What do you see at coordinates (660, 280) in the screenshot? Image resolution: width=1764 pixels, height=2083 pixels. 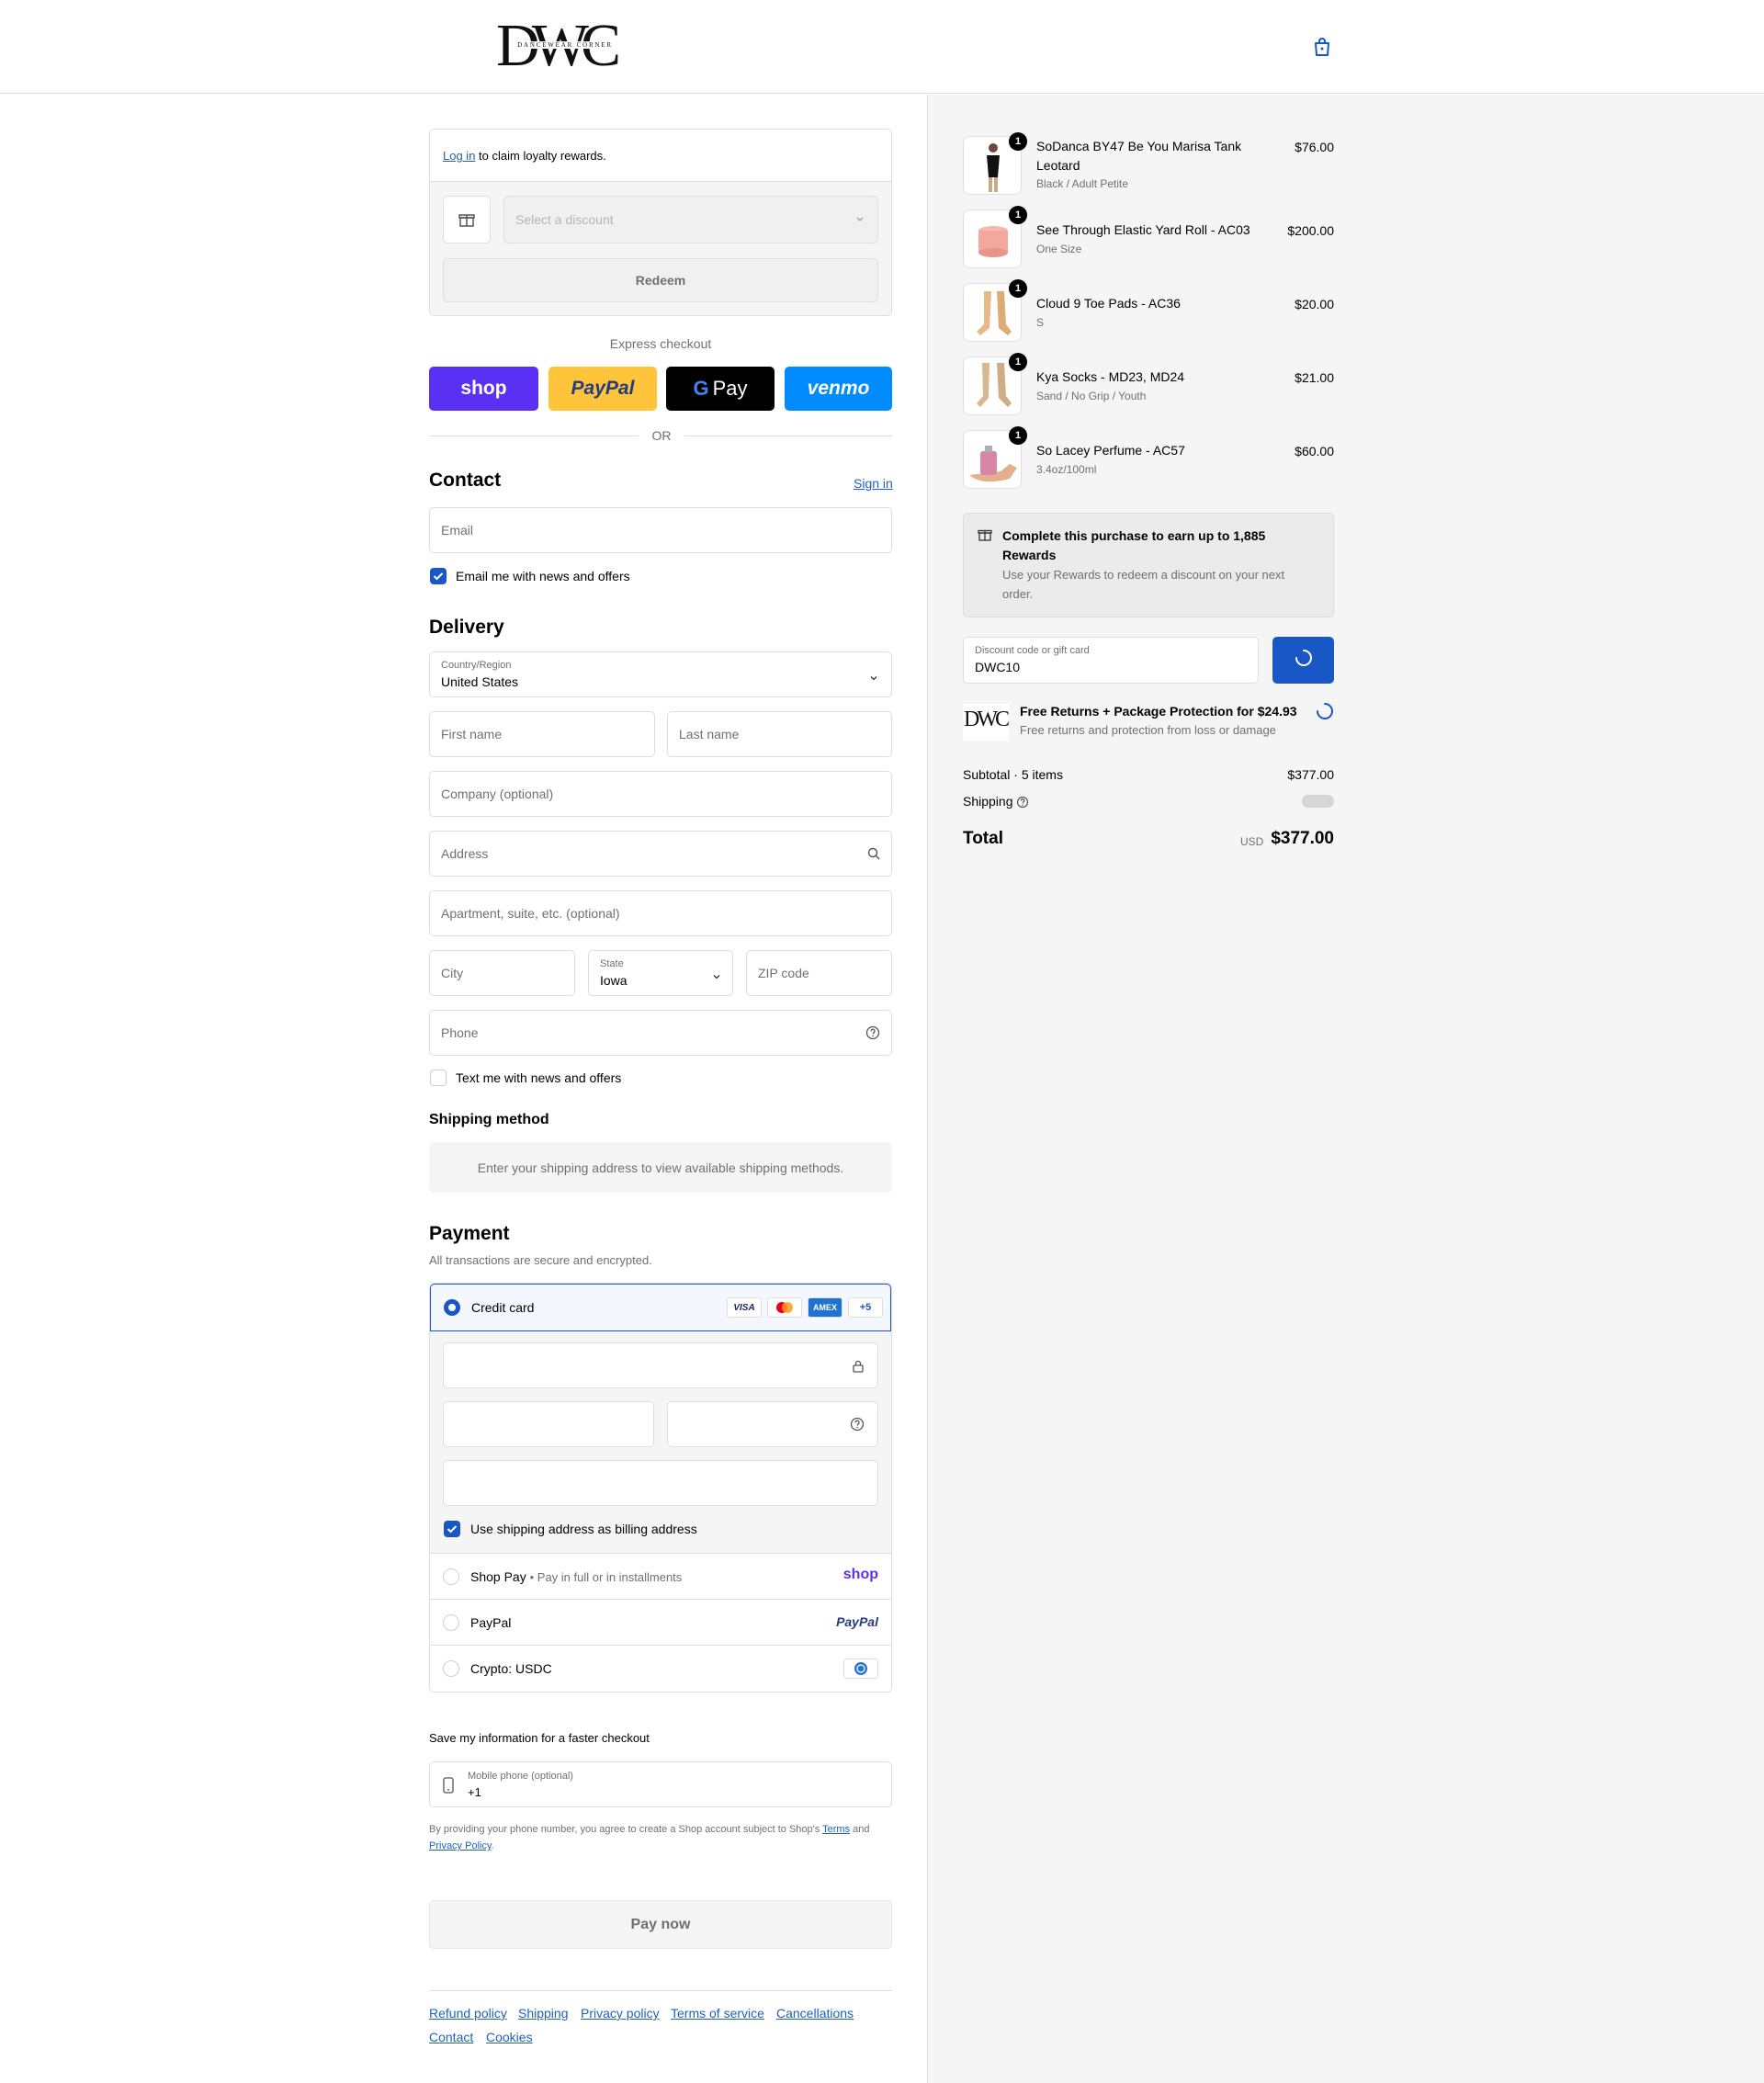 I see `redeem-button: Redeem` at bounding box center [660, 280].